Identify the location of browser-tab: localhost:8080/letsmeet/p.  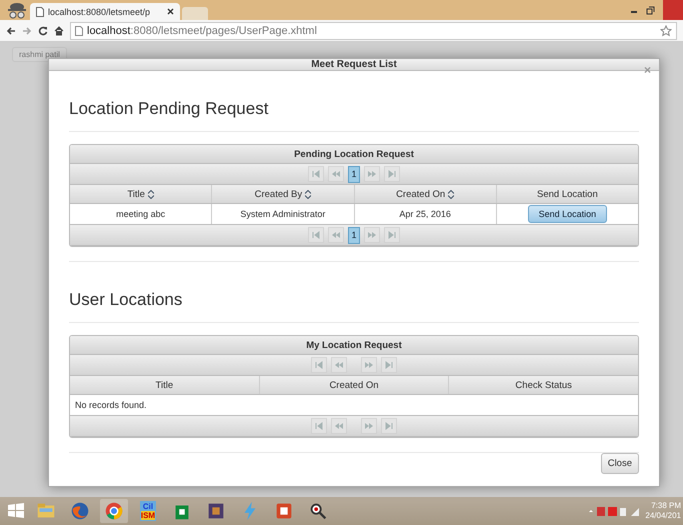
(105, 11).